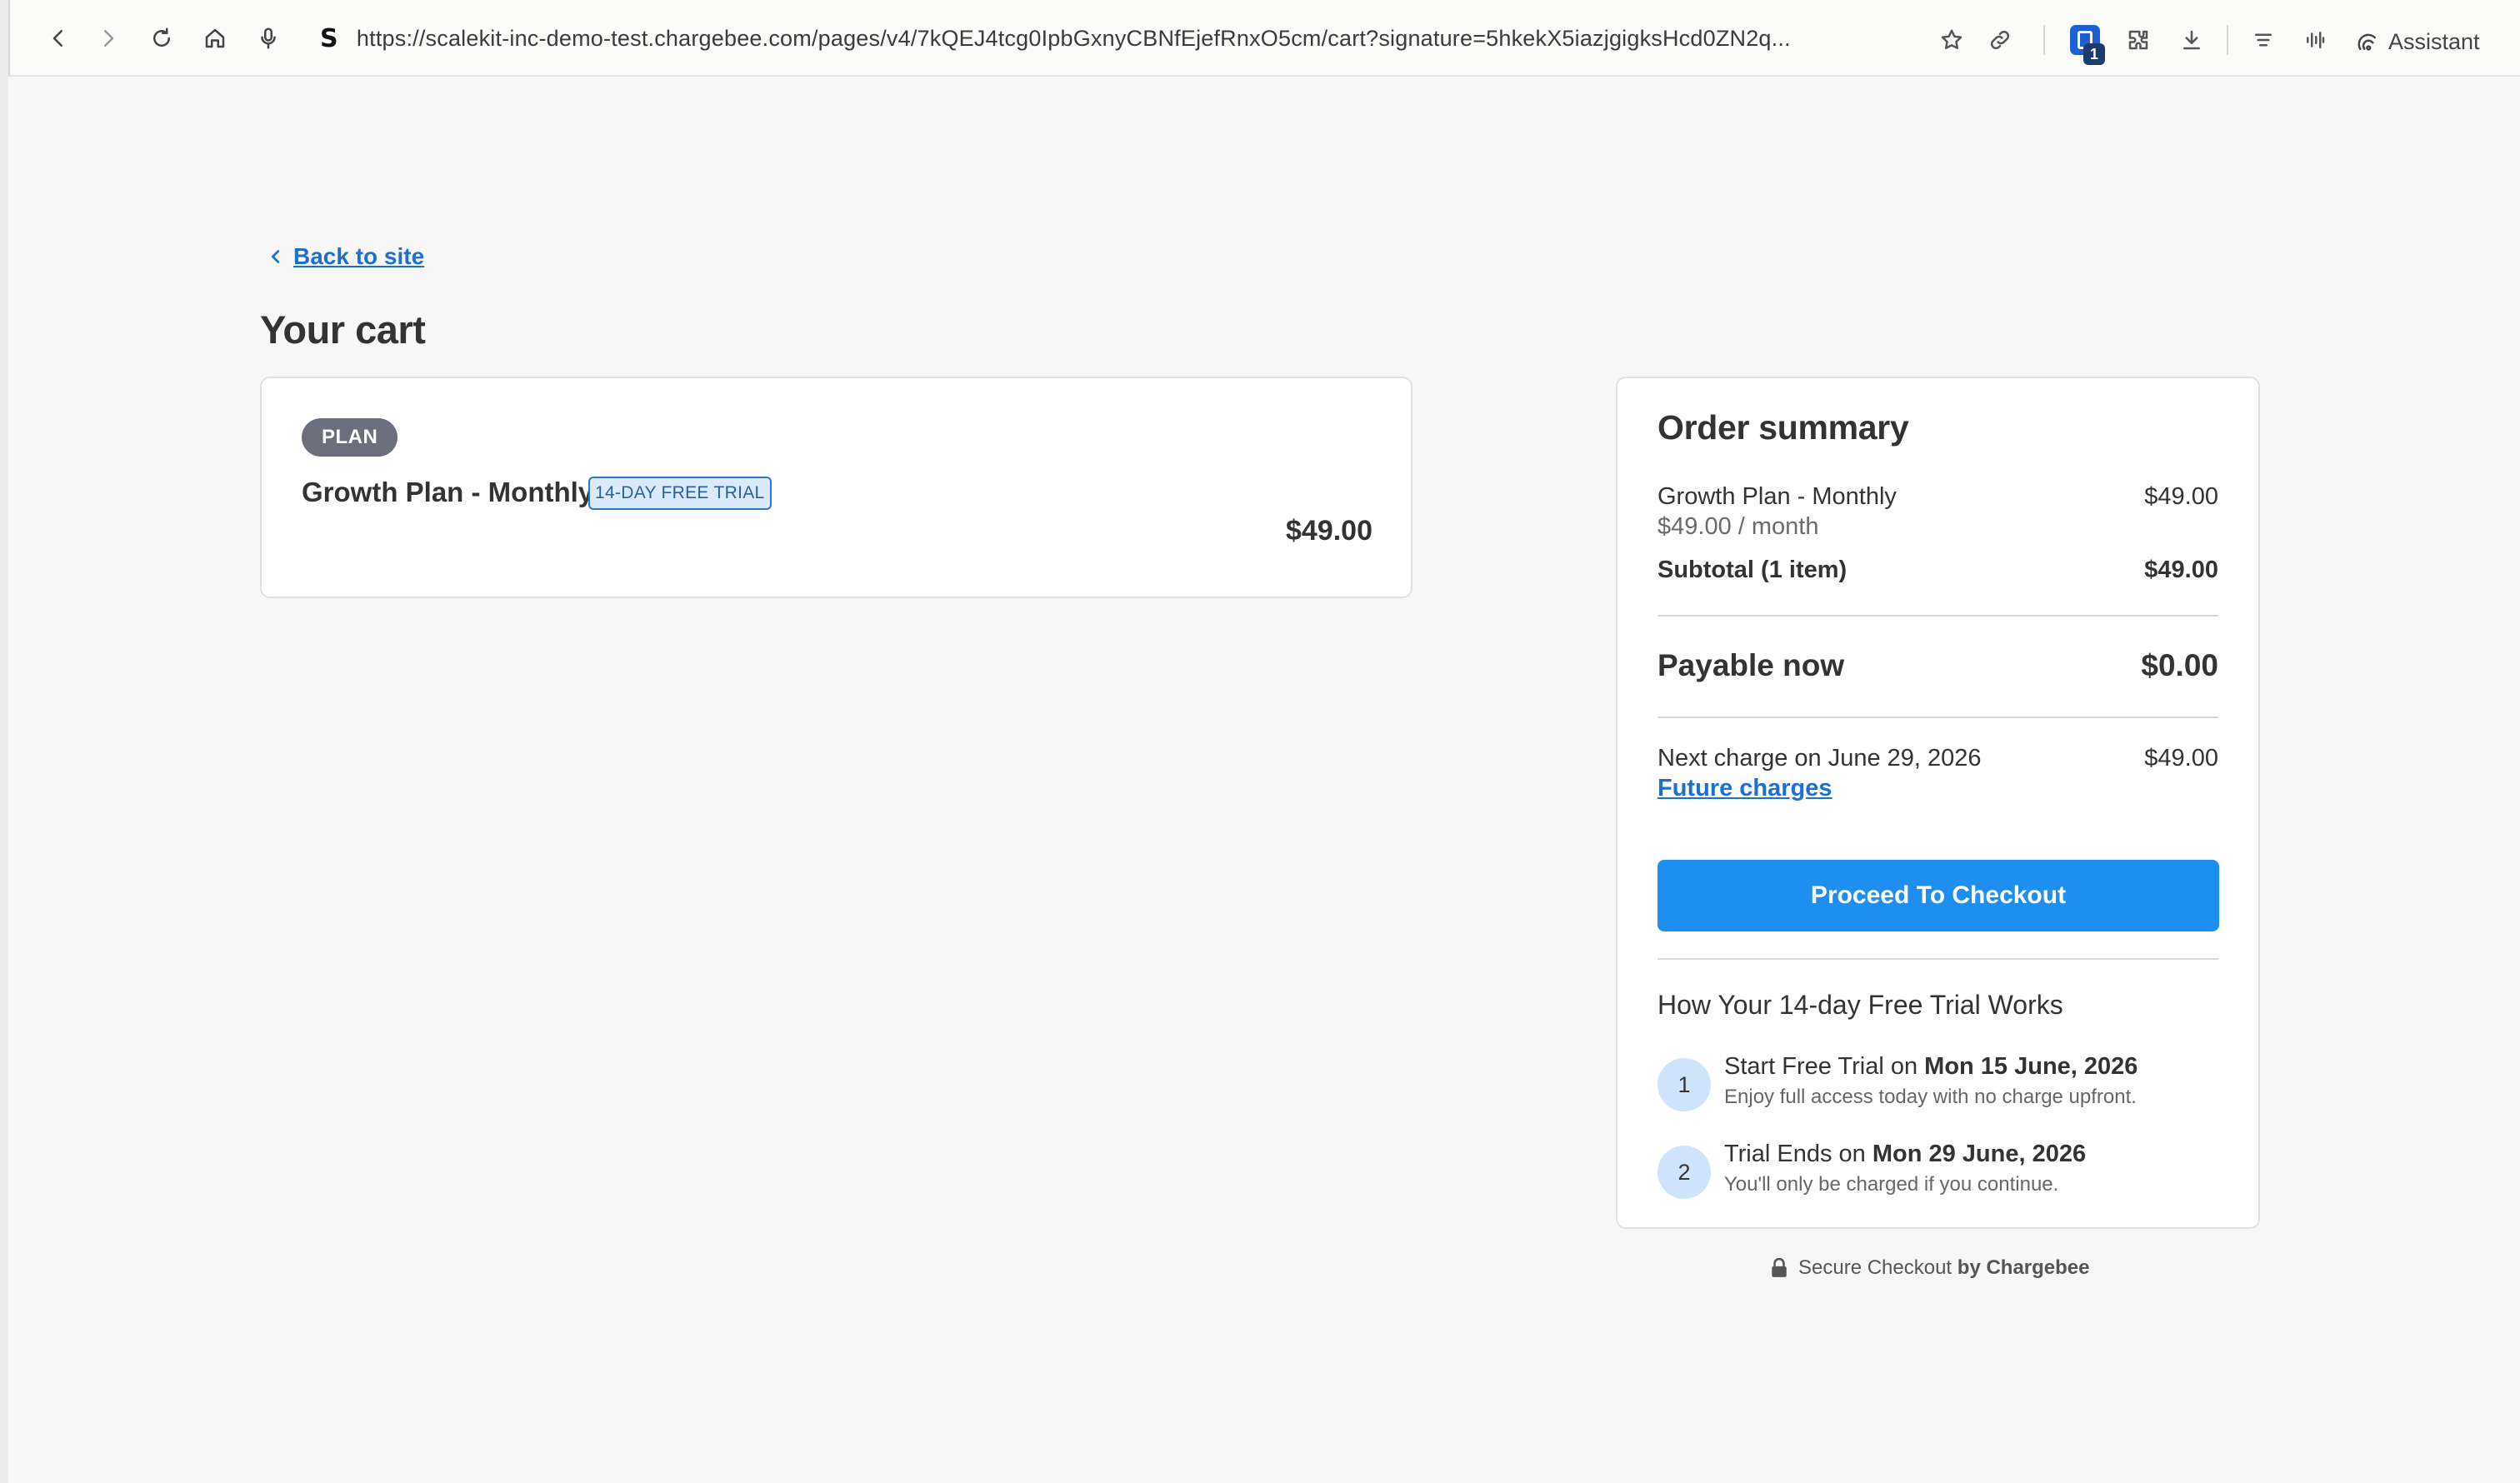 Image resolution: width=2520 pixels, height=1483 pixels. What do you see at coordinates (1825, 1067) in the screenshot?
I see `step-prefix: Start Free Trial on` at bounding box center [1825, 1067].